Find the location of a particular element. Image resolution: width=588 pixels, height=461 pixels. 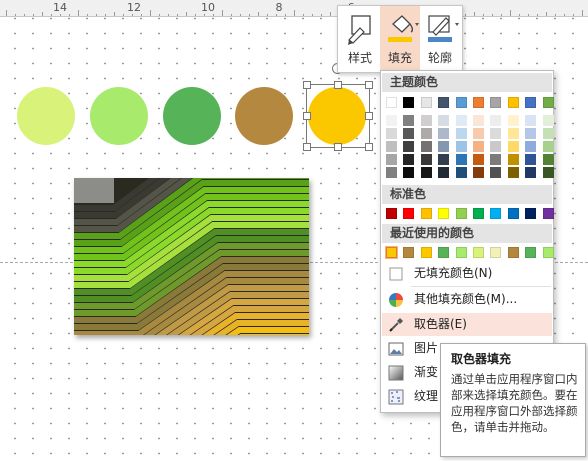

outline-button: 轮廓 is located at coordinates (440, 39).